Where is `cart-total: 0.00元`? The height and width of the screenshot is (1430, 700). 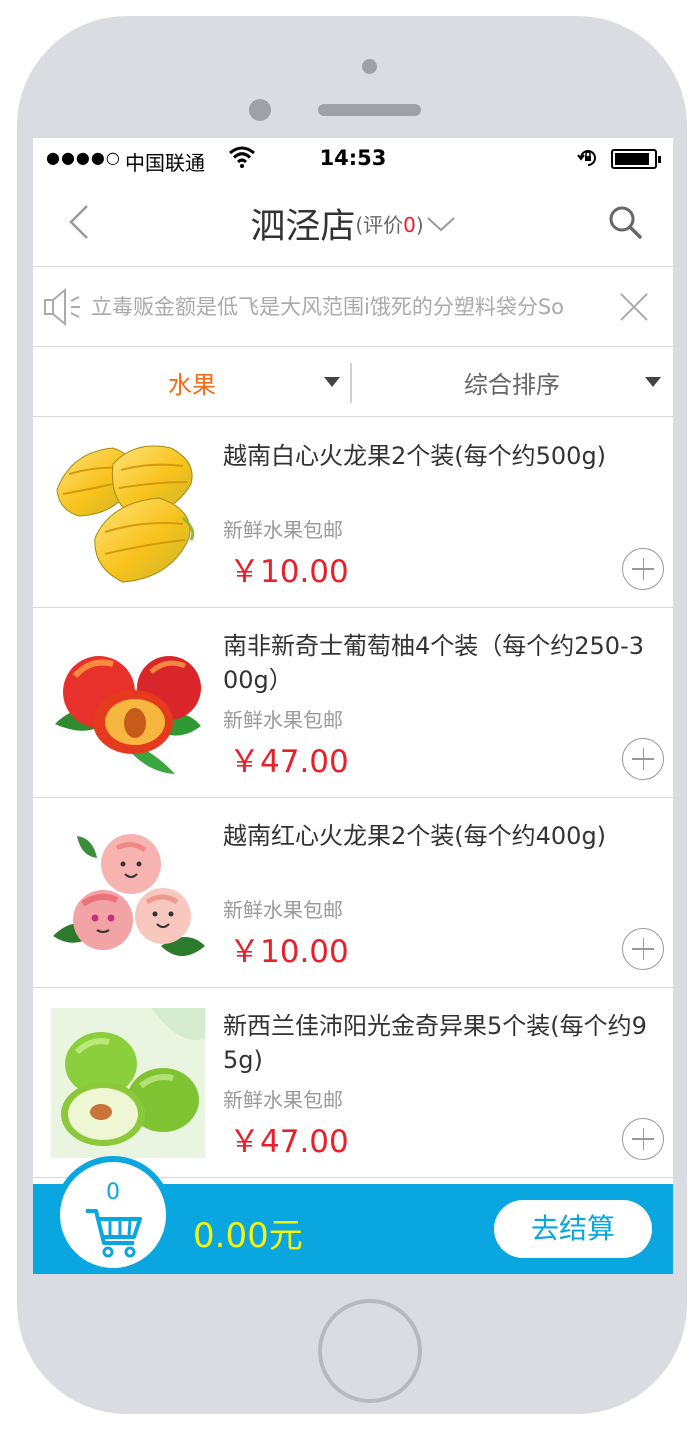
cart-total: 0.00元 is located at coordinates (248, 1236).